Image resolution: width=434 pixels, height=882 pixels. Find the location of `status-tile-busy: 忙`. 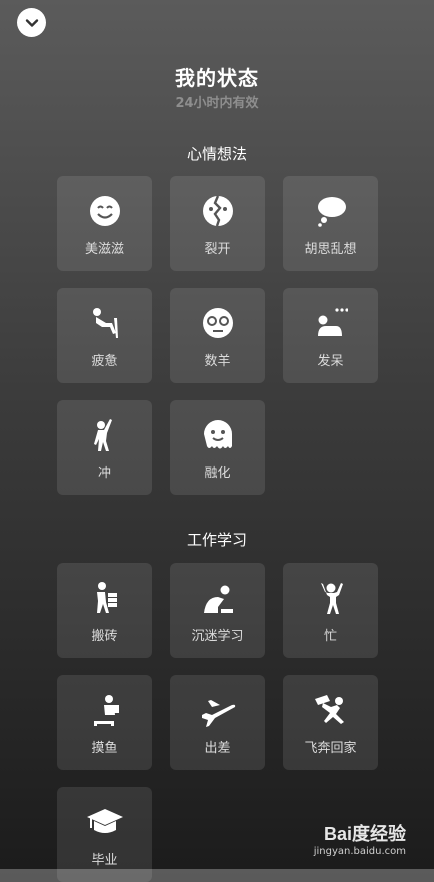

status-tile-busy: 忙 is located at coordinates (330, 610).